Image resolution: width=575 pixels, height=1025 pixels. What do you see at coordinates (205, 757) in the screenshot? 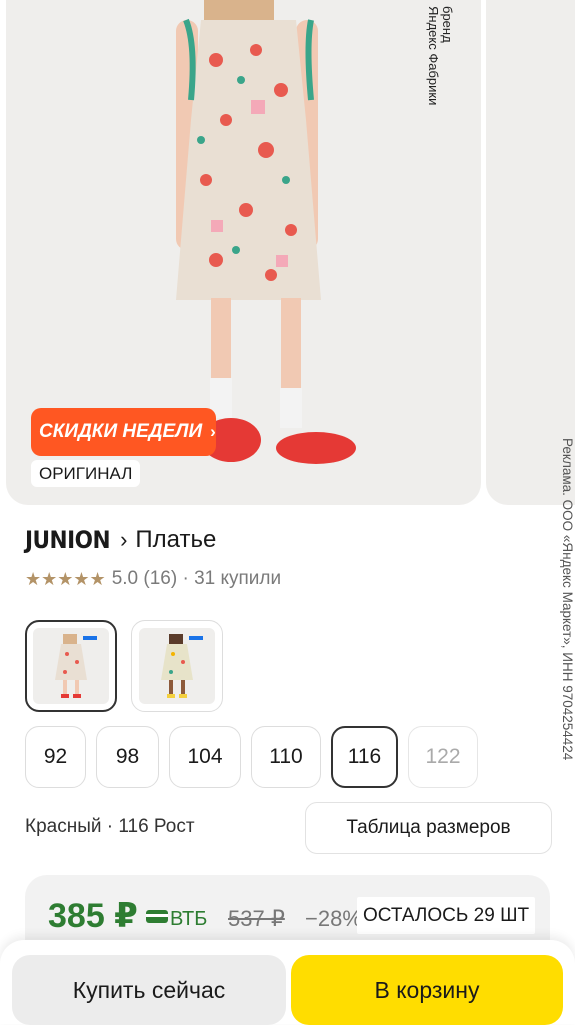
I see `size-option: 104` at bounding box center [205, 757].